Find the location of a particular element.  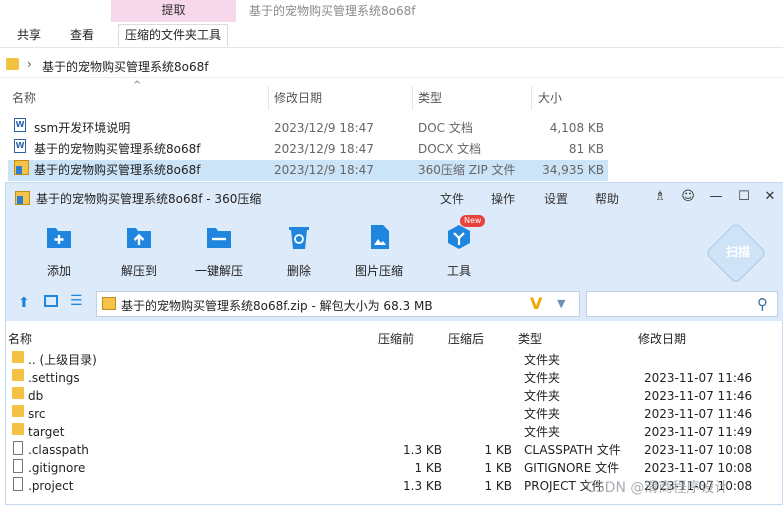

up-arrow-icon: ⬆ is located at coordinates (24, 303).